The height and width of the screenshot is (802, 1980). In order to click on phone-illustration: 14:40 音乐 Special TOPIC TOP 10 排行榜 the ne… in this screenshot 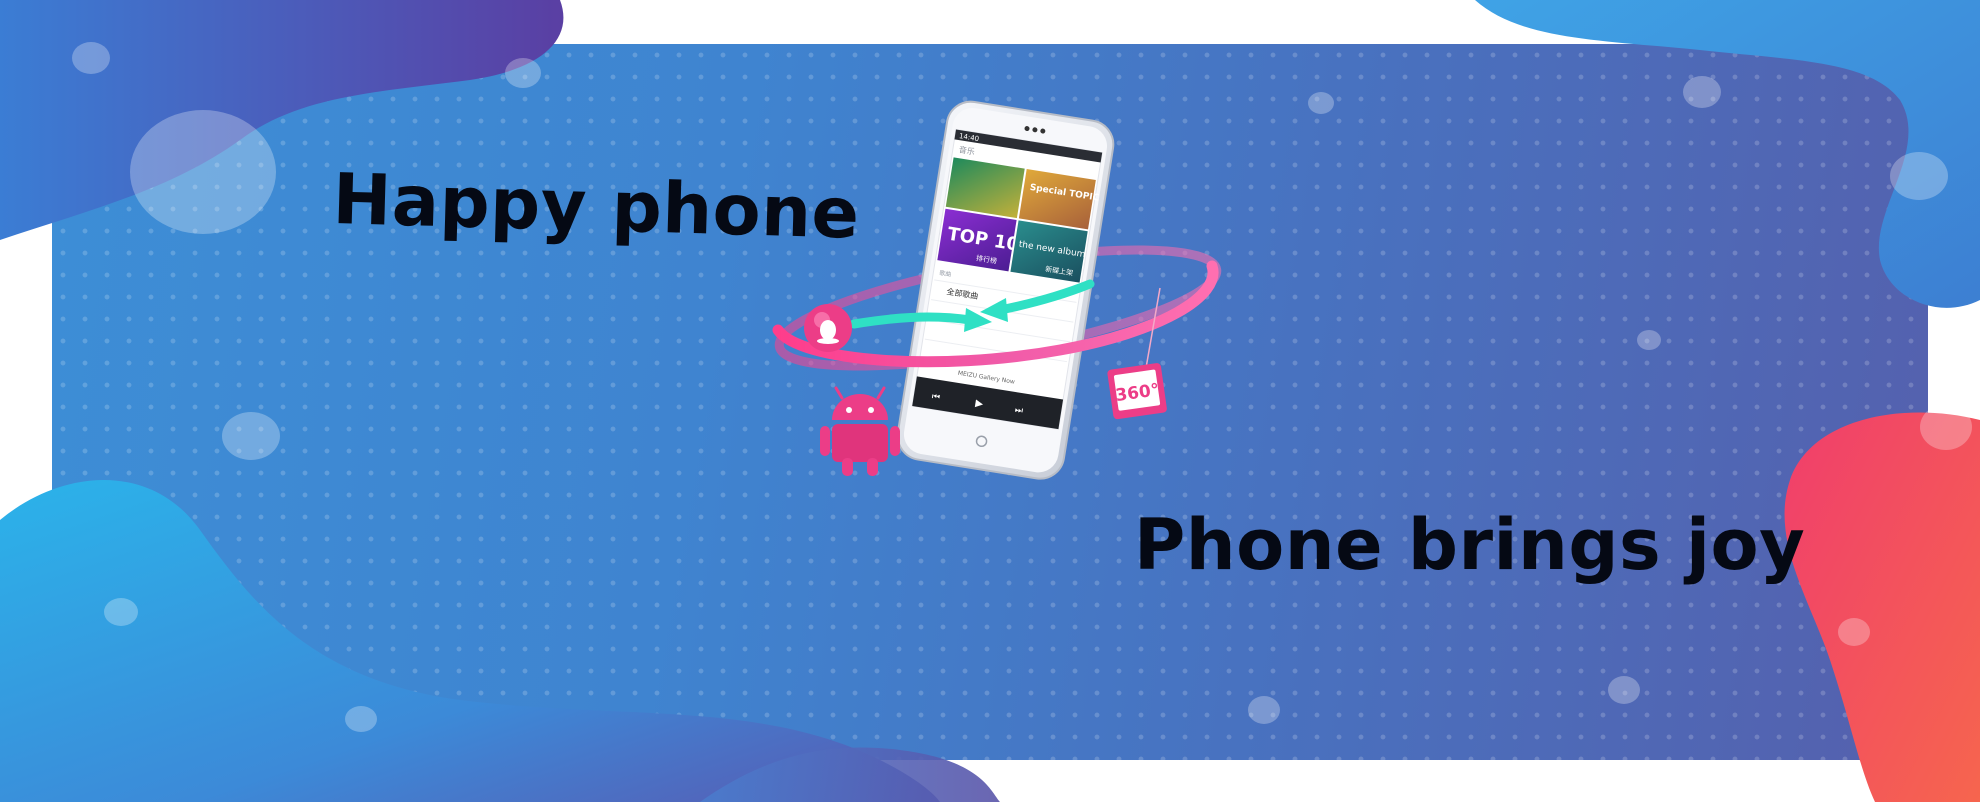, I will do `click(997, 290)`.